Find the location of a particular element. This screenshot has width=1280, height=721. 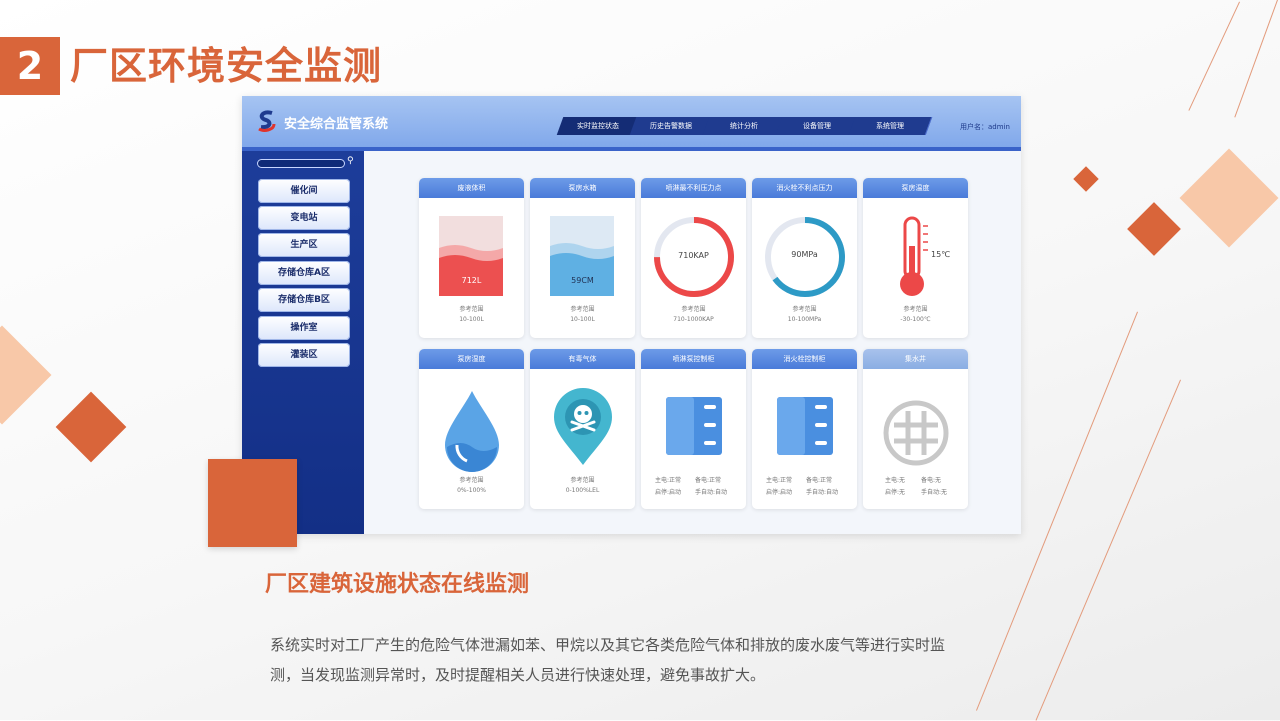

gauge-value: 710KAP is located at coordinates (693, 255).